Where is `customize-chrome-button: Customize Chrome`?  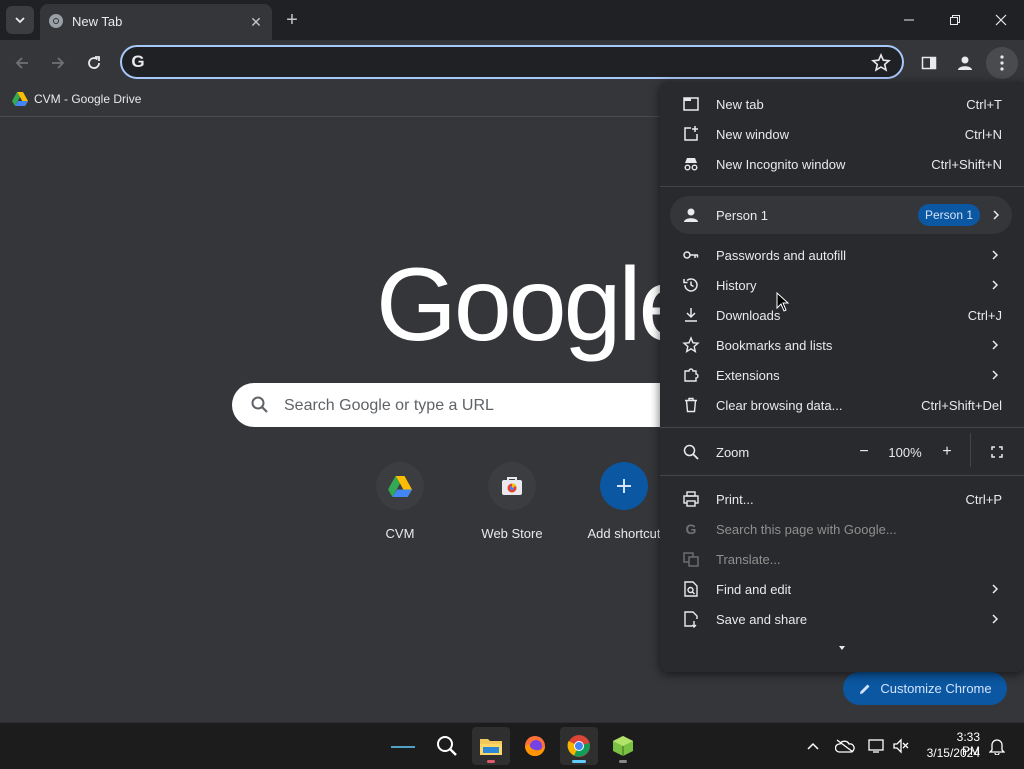 customize-chrome-button: Customize Chrome is located at coordinates (925, 688).